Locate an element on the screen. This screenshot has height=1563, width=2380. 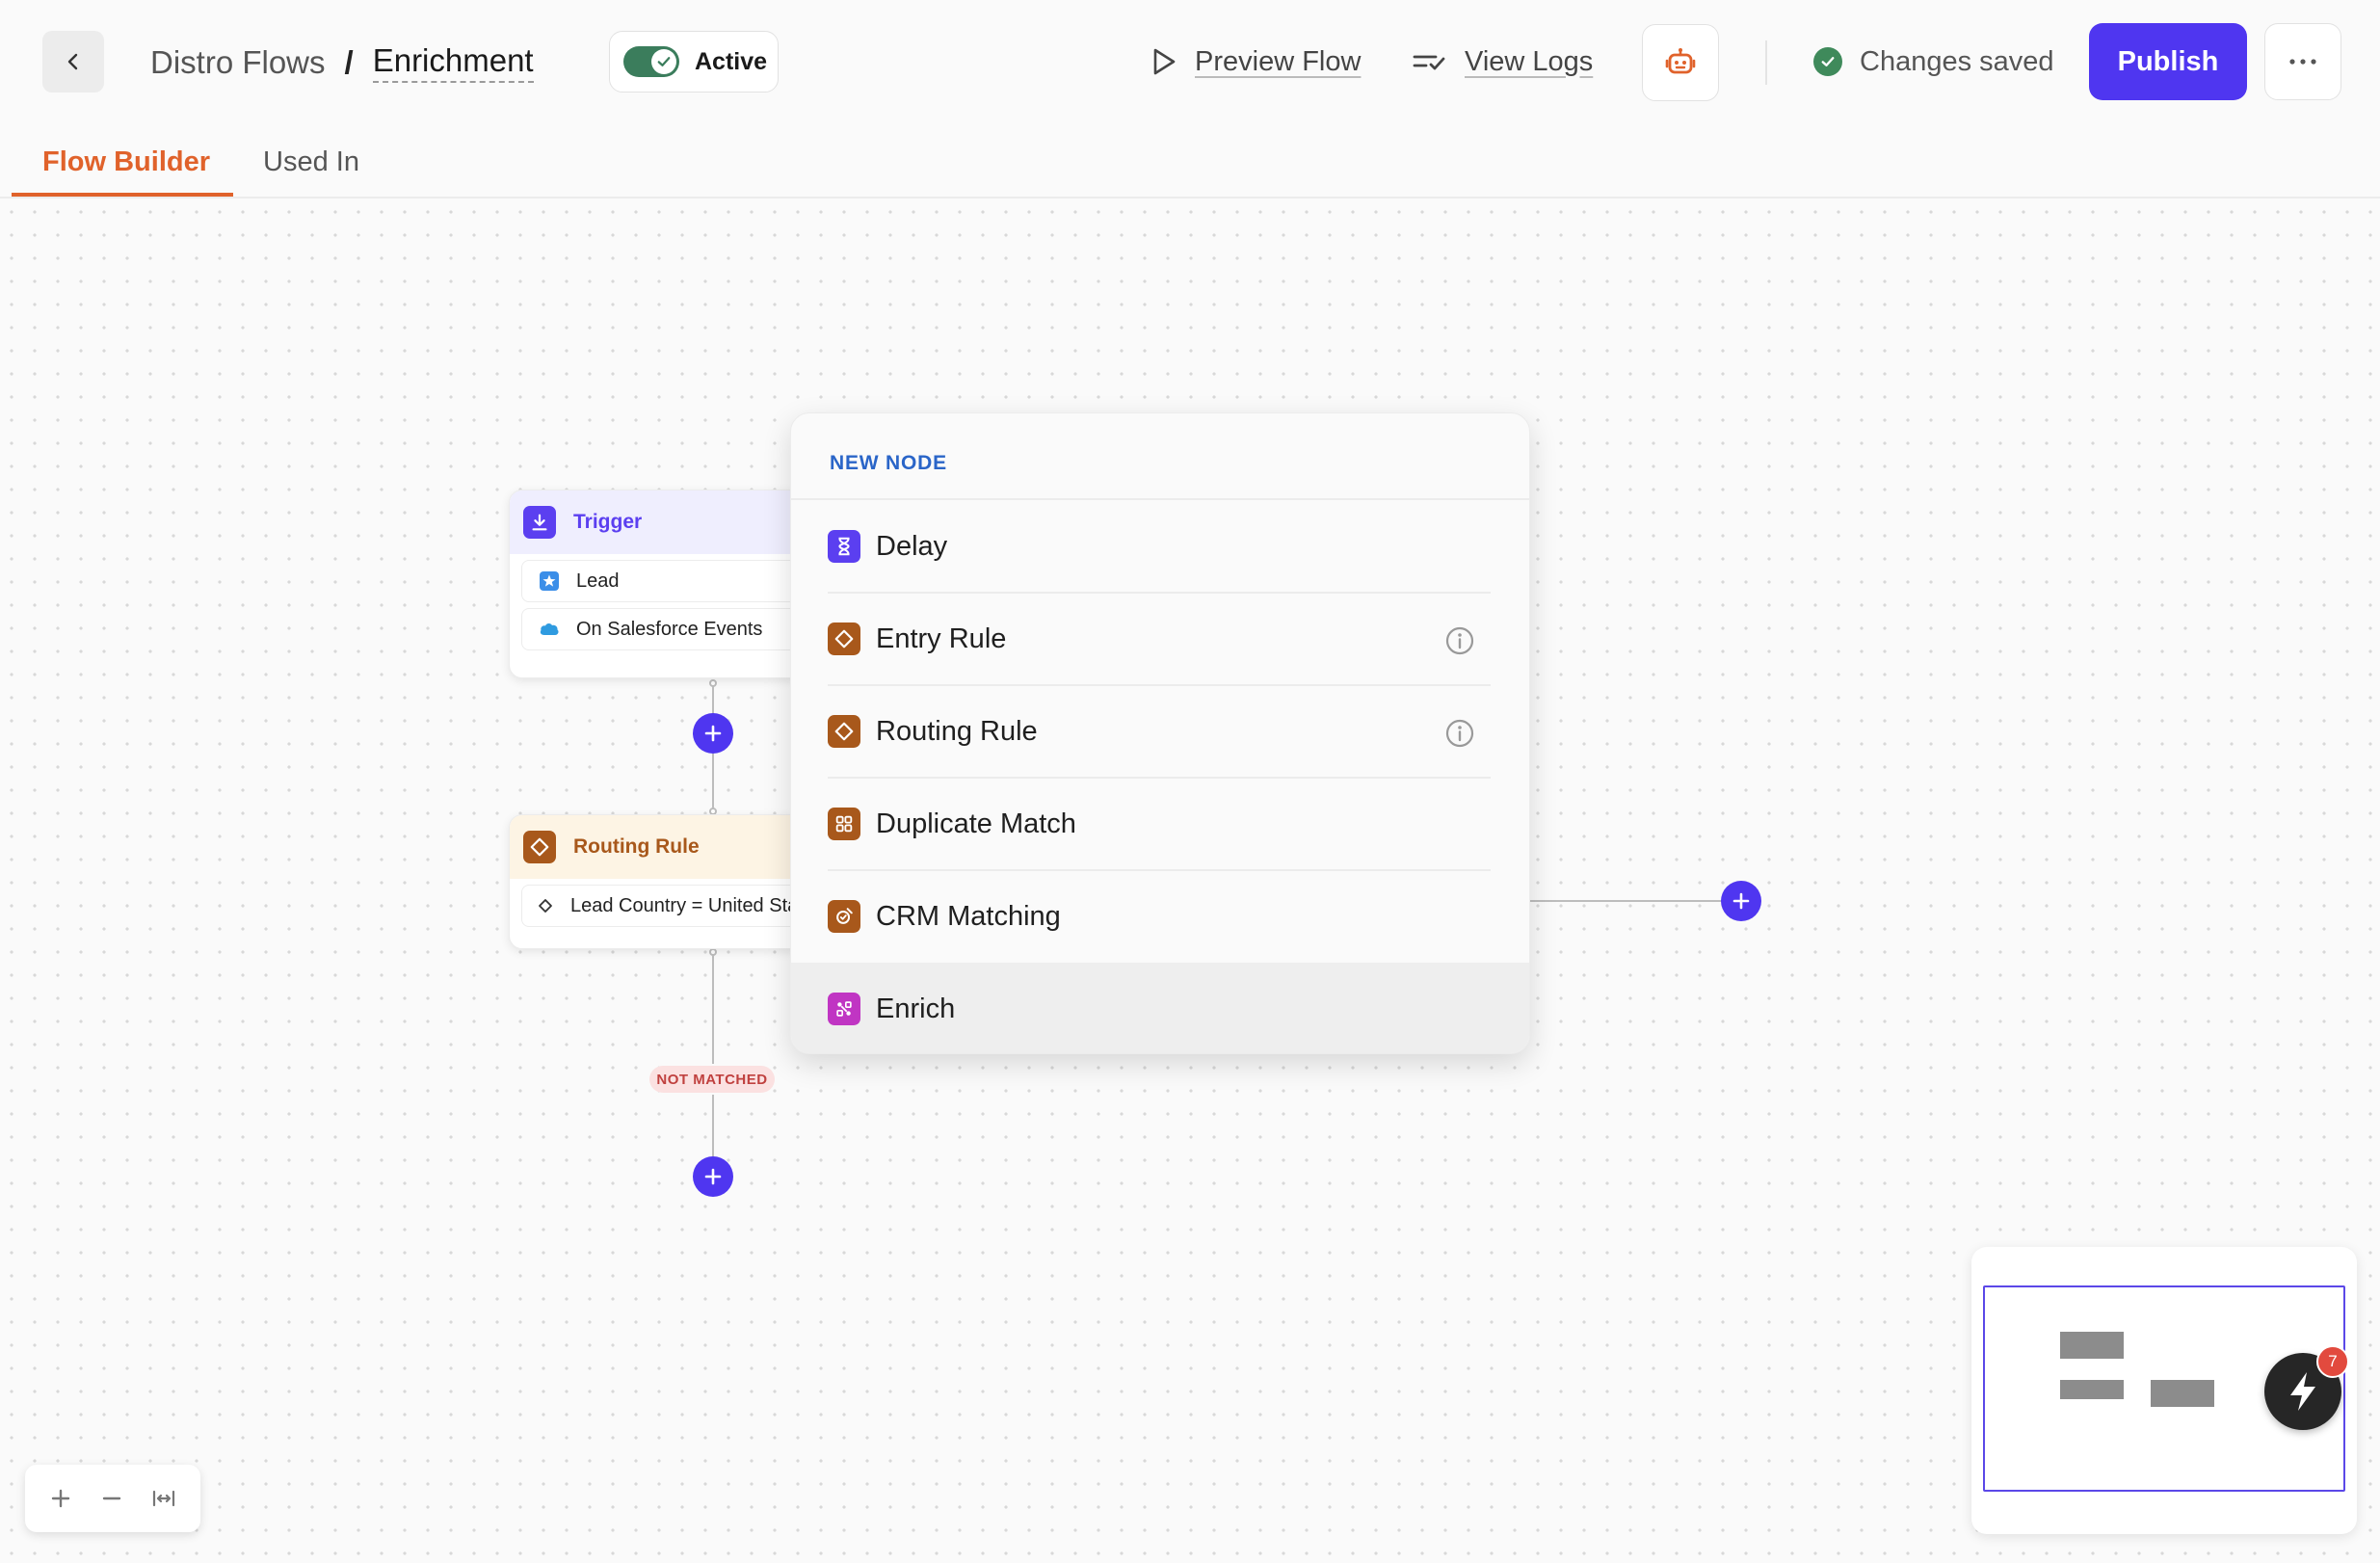
add-node-matched-button is located at coordinates (1741, 901).